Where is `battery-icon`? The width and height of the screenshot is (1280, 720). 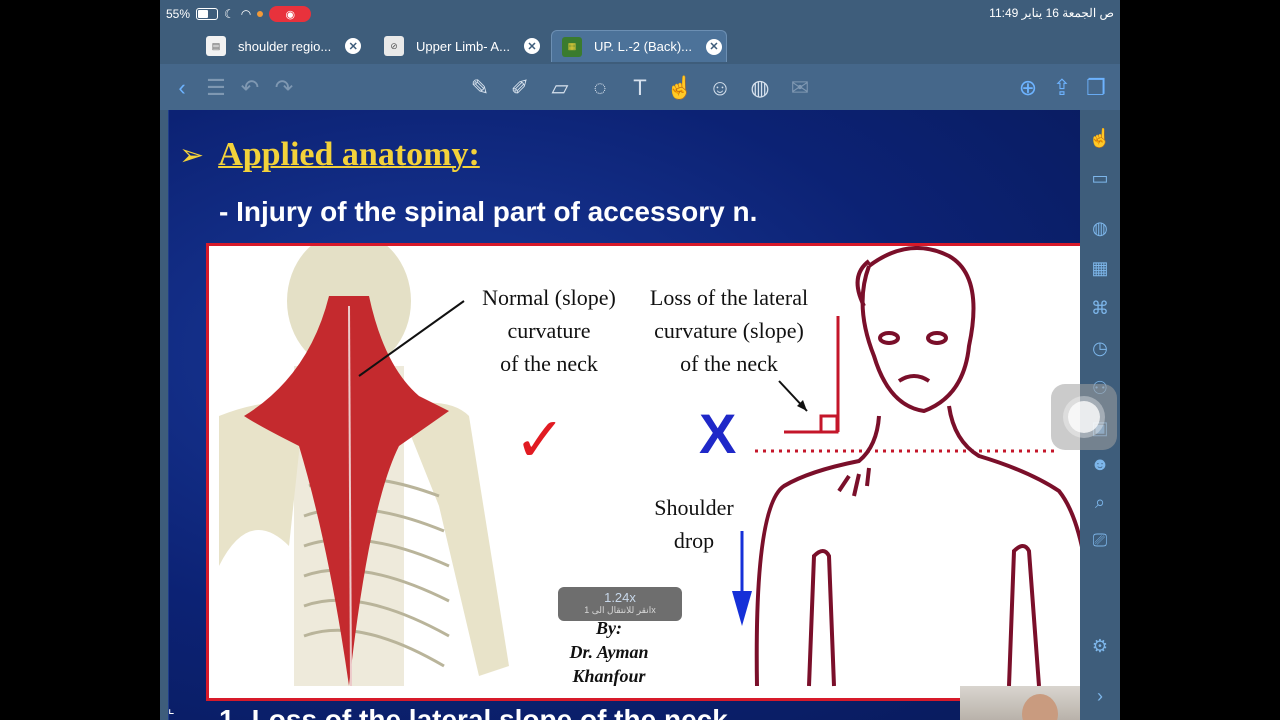
battery-icon is located at coordinates (207, 14).